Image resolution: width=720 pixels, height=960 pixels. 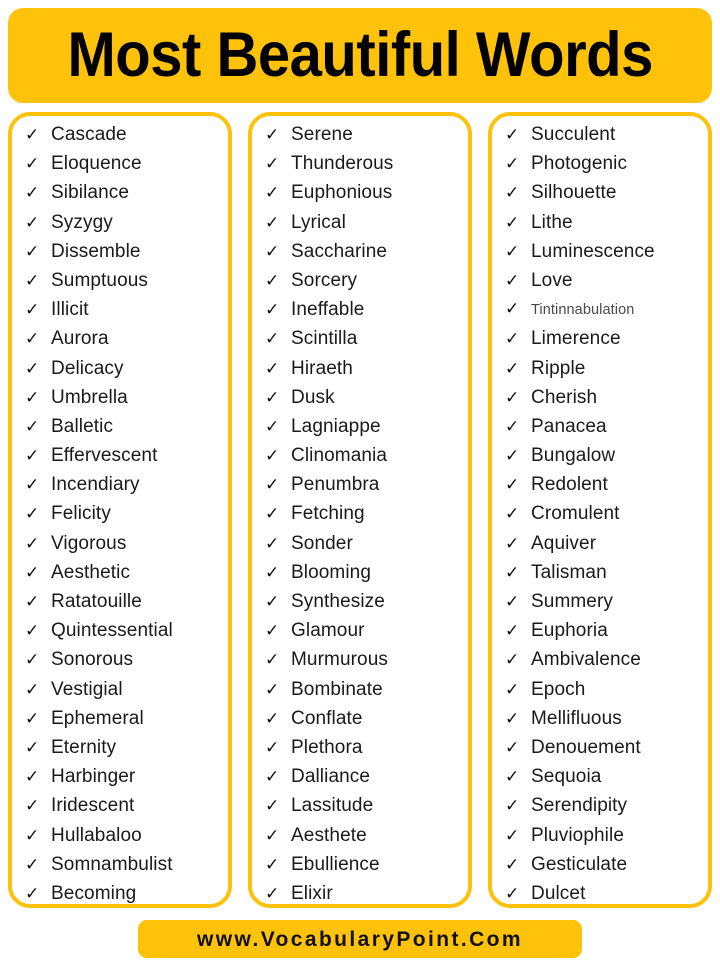 What do you see at coordinates (87, 689) in the screenshot?
I see `word-label: Vestigial` at bounding box center [87, 689].